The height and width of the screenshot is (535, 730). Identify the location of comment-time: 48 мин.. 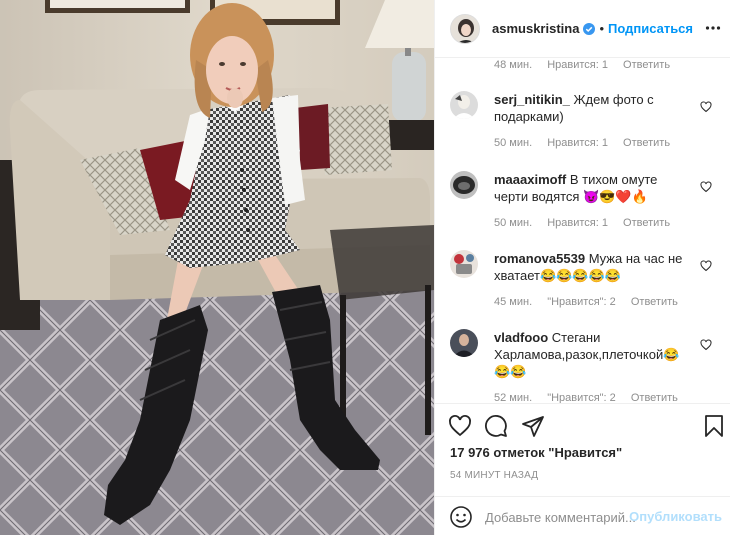
(513, 65).